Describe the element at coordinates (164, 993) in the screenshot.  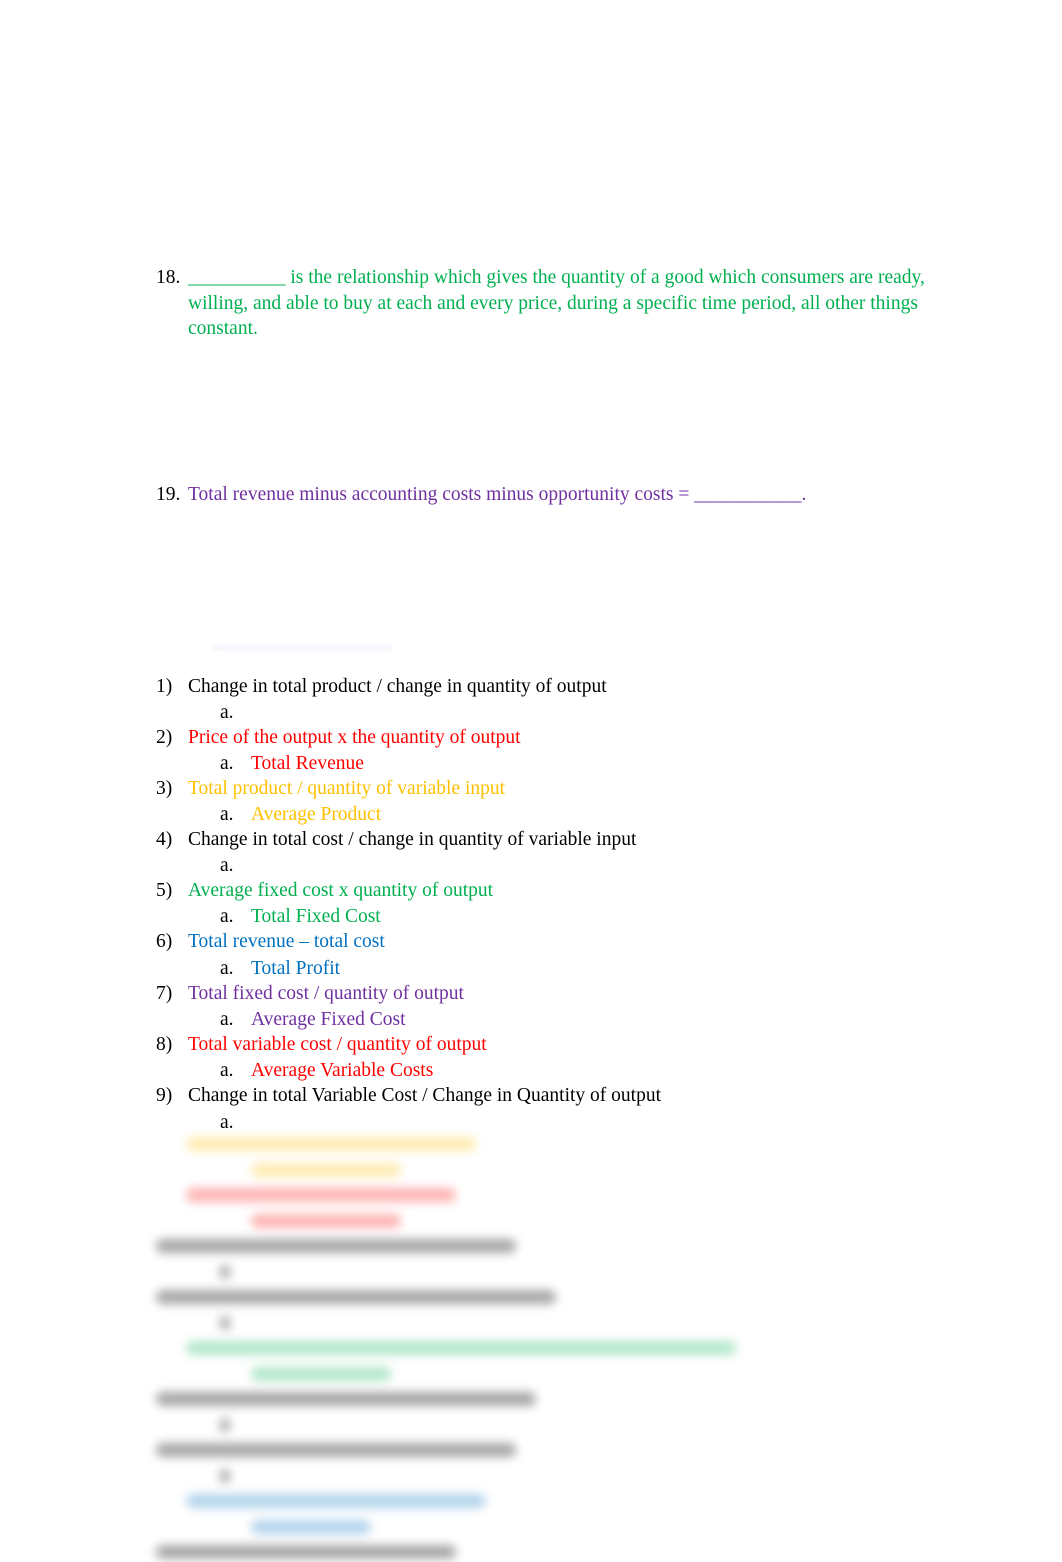
I see `item-number: 7)` at that location.